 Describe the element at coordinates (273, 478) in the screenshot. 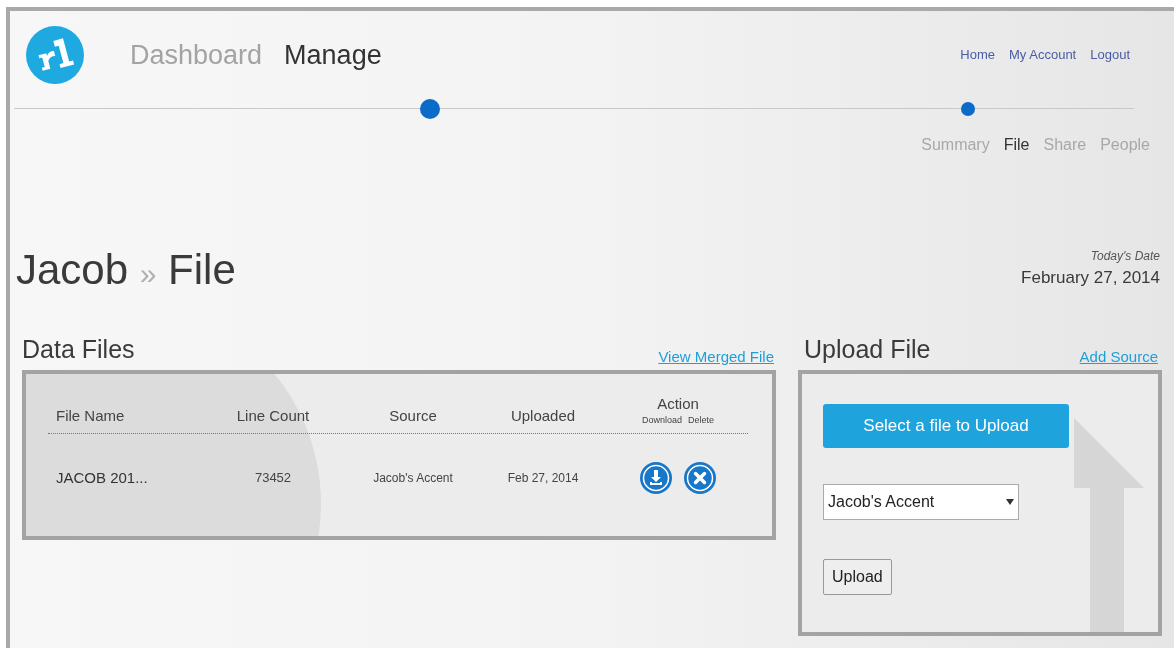

I see `table-cell-text: 73452` at that location.